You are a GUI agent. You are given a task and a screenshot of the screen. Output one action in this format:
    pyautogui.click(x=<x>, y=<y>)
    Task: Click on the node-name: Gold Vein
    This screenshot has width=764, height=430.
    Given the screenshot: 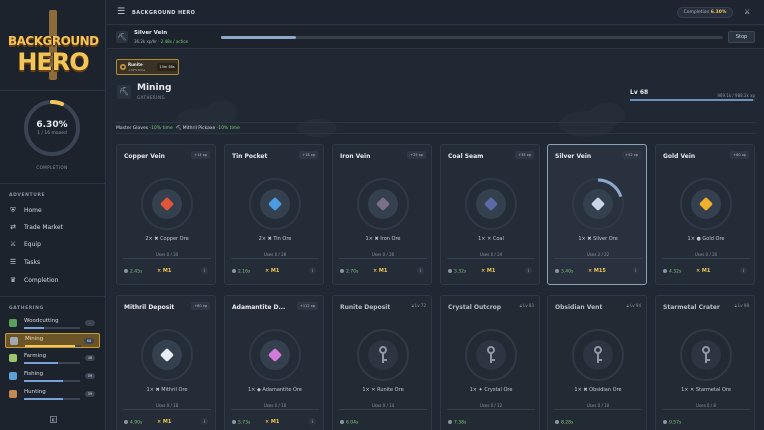 What is the action you would take?
    pyautogui.click(x=679, y=156)
    